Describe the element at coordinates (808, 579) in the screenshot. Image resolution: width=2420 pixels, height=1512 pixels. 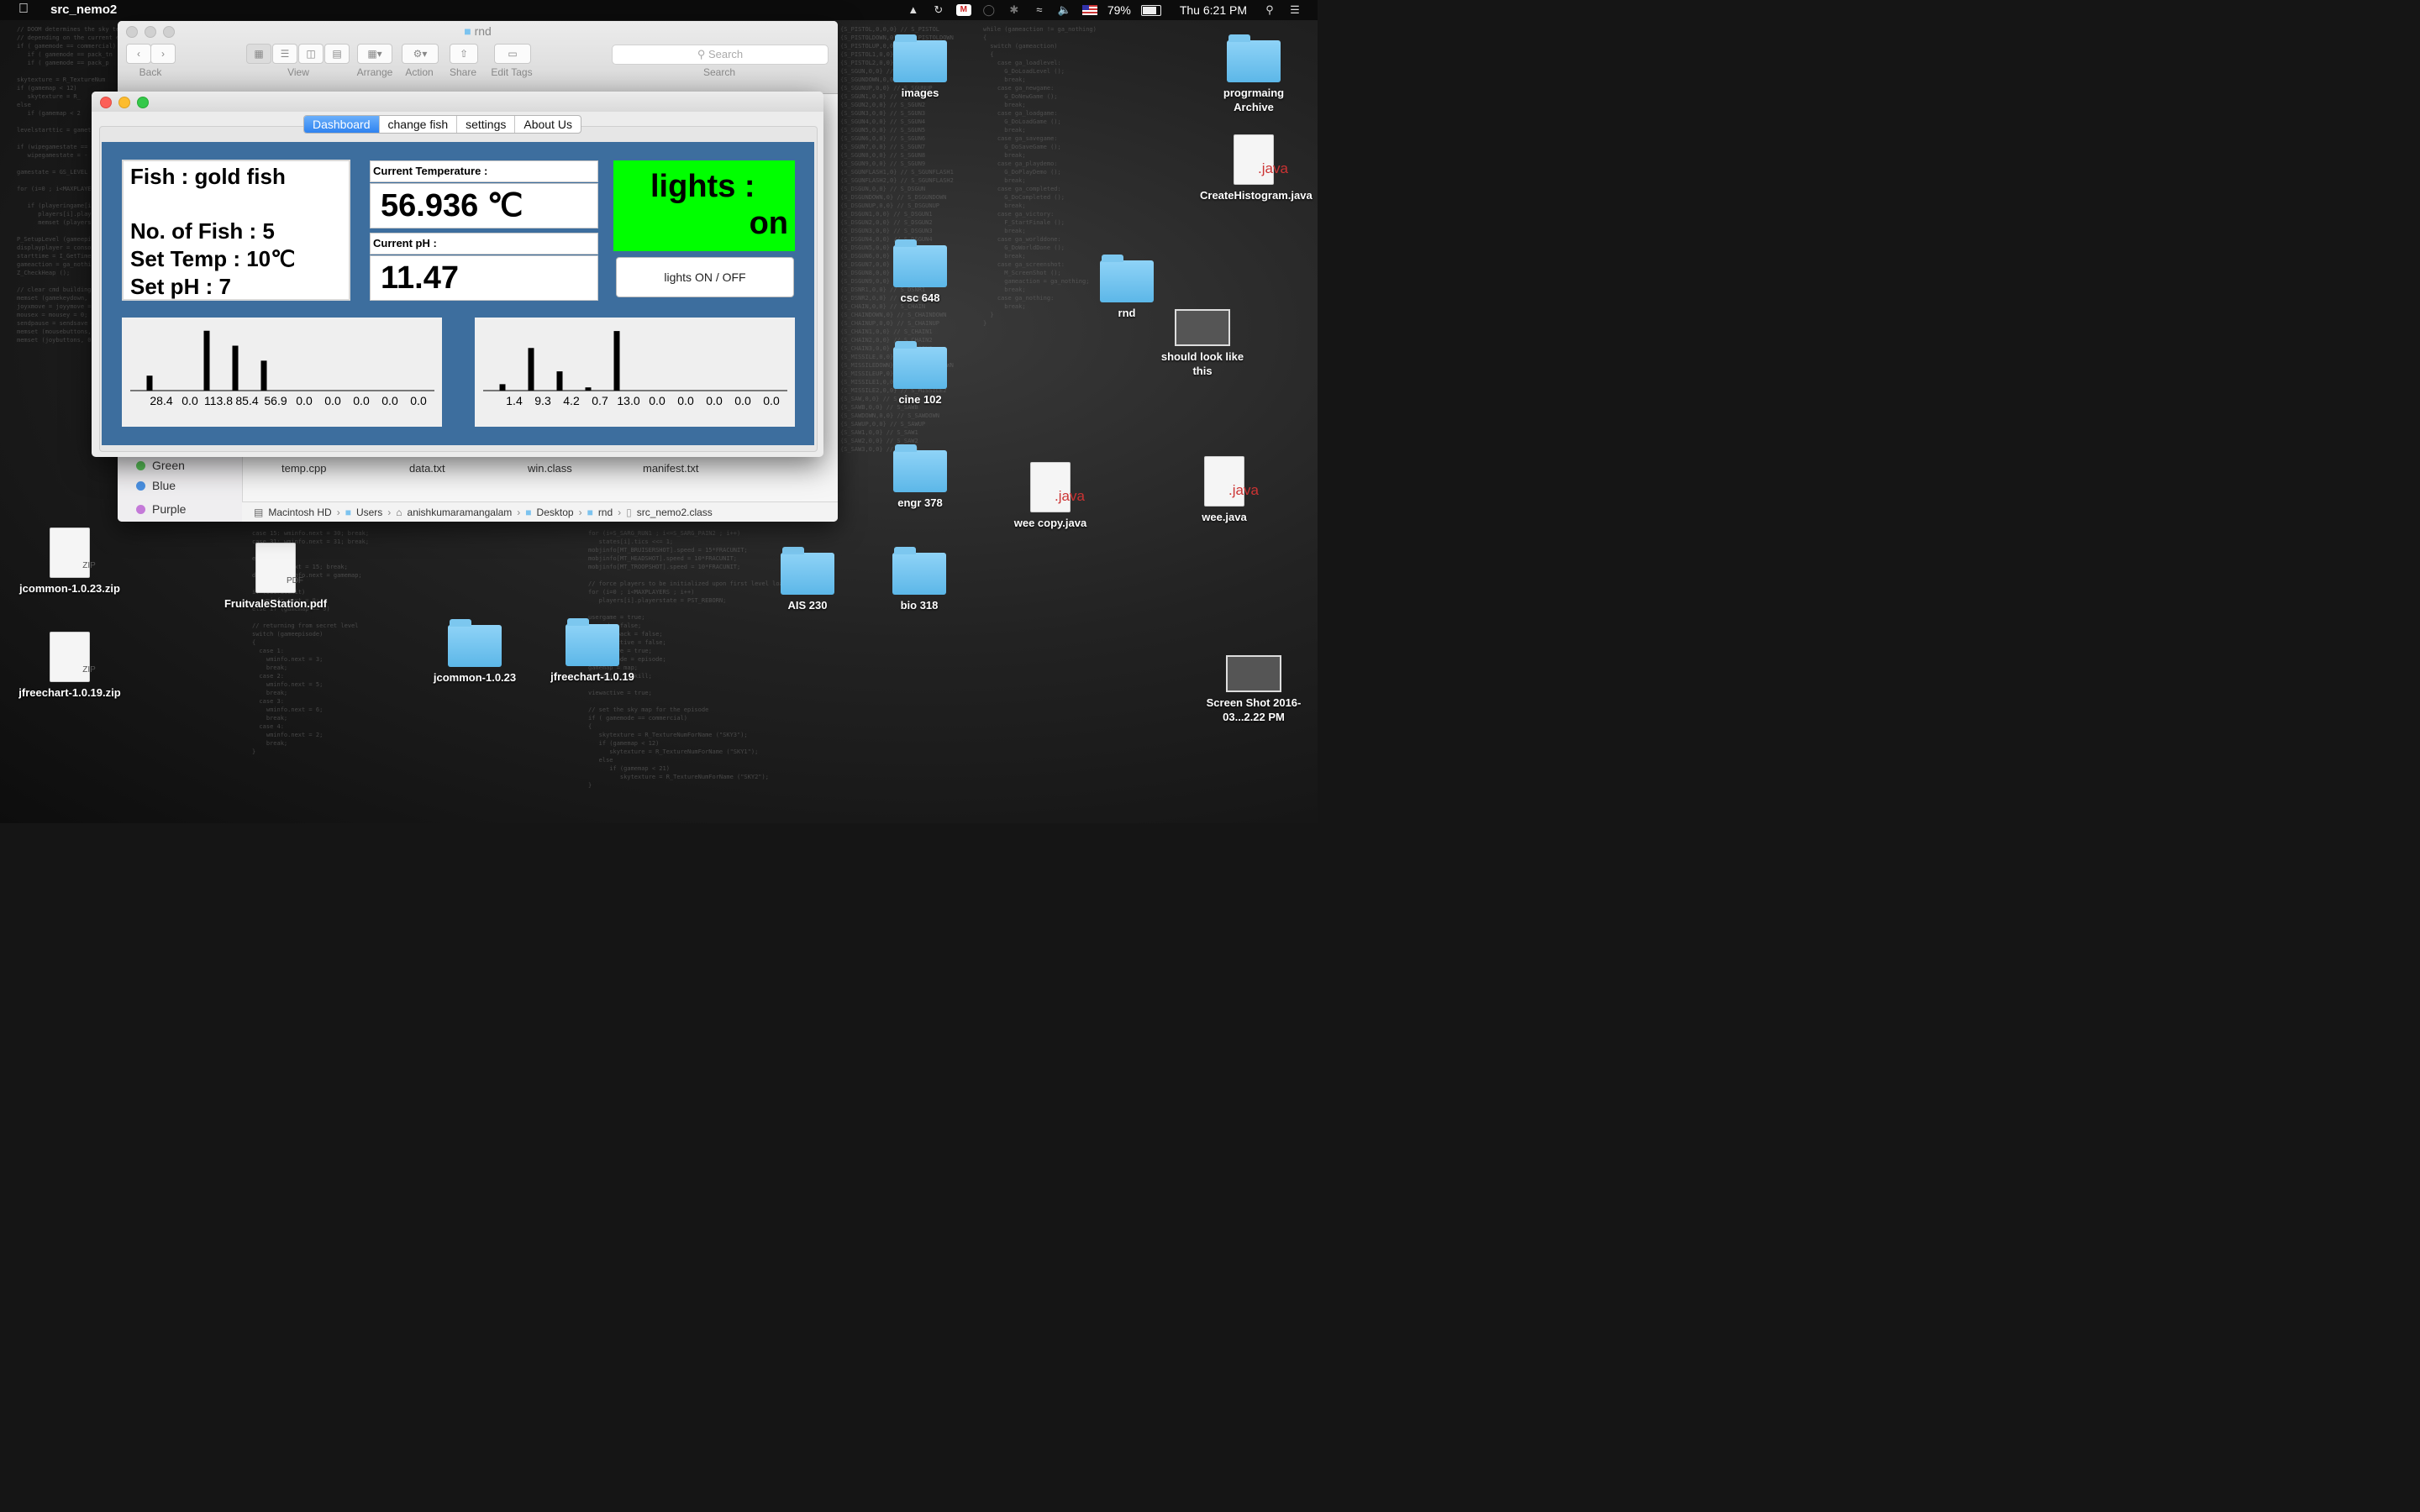
I see `desktop-folder-ais230: AIS 230` at that location.